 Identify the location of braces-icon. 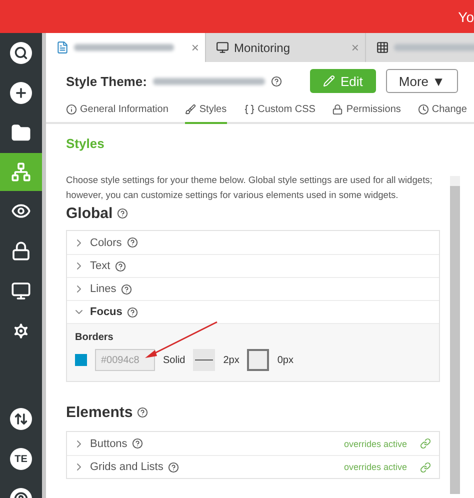
(249, 109).